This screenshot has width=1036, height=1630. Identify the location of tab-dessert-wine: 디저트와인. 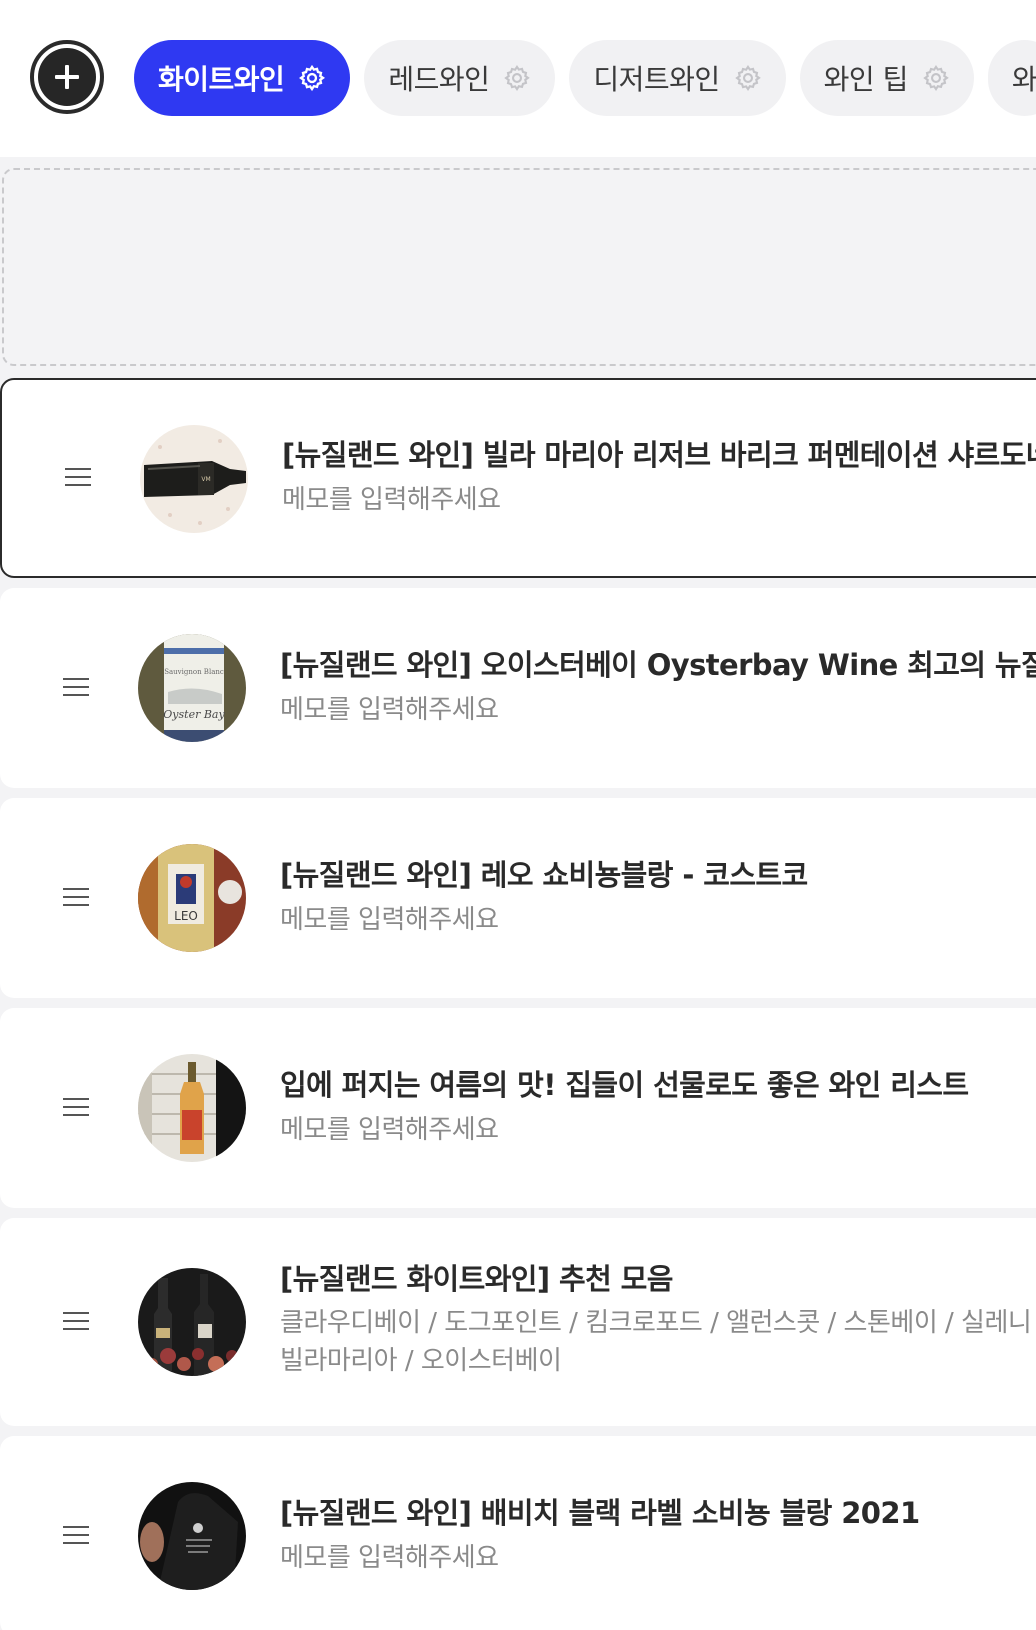
(677, 78).